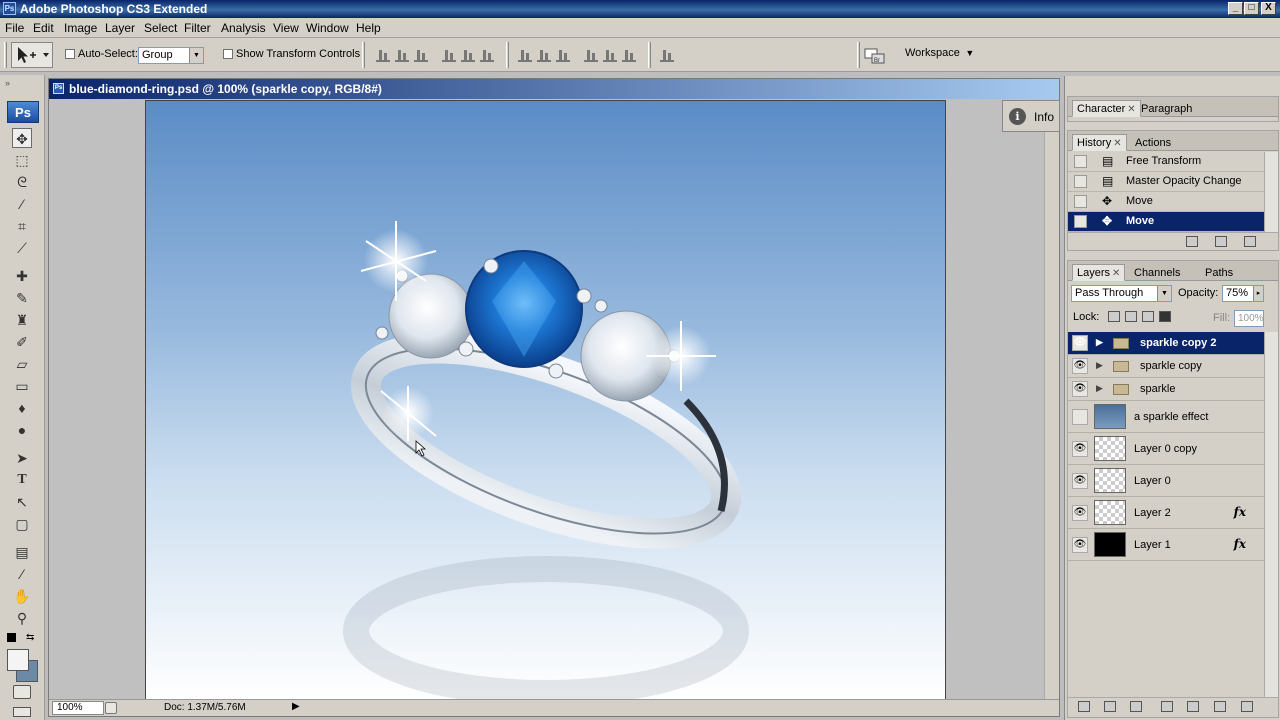 The width and height of the screenshot is (1280, 720). Describe the element at coordinates (402, 55) in the screenshot. I see `align-vcenter-icon` at that location.